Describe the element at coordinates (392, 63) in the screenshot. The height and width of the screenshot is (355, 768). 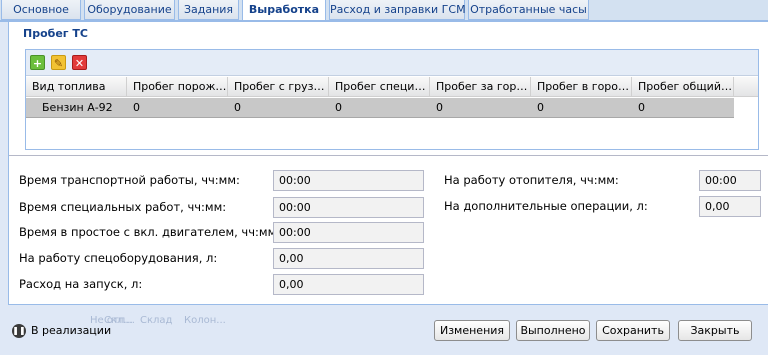
I see `grid-toolbar: + ✎ ✕` at that location.